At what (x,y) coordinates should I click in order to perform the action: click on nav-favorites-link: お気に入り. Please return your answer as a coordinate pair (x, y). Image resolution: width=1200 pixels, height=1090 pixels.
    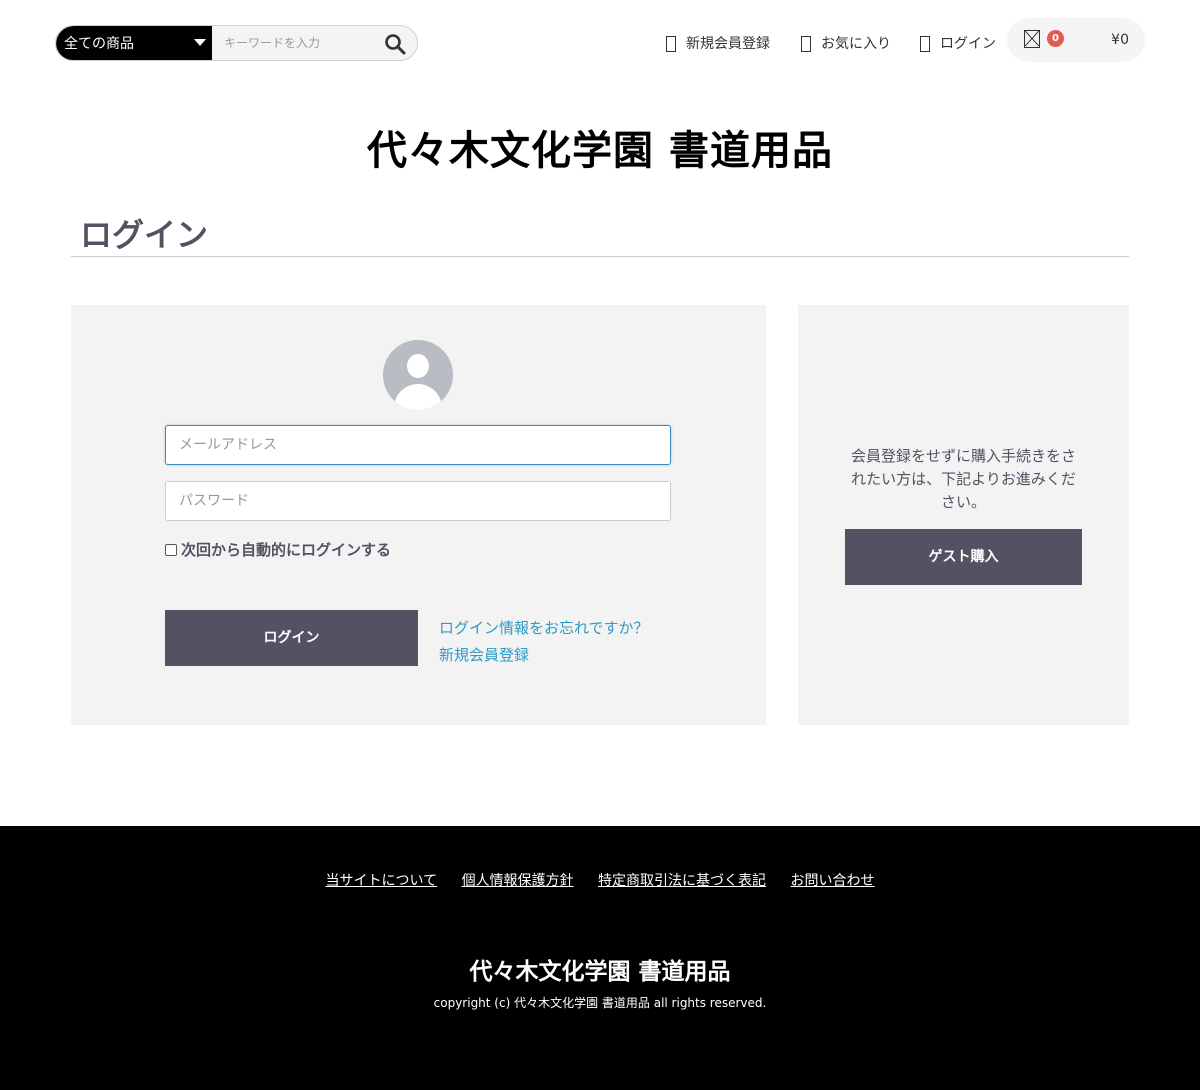
    Looking at the image, I should click on (846, 45).